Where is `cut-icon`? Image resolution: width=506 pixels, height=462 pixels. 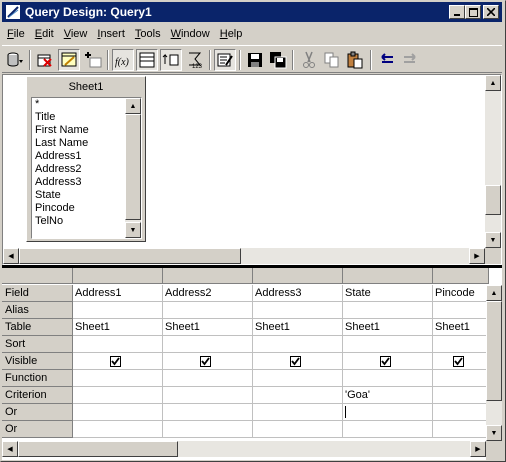
cut-icon is located at coordinates (309, 60).